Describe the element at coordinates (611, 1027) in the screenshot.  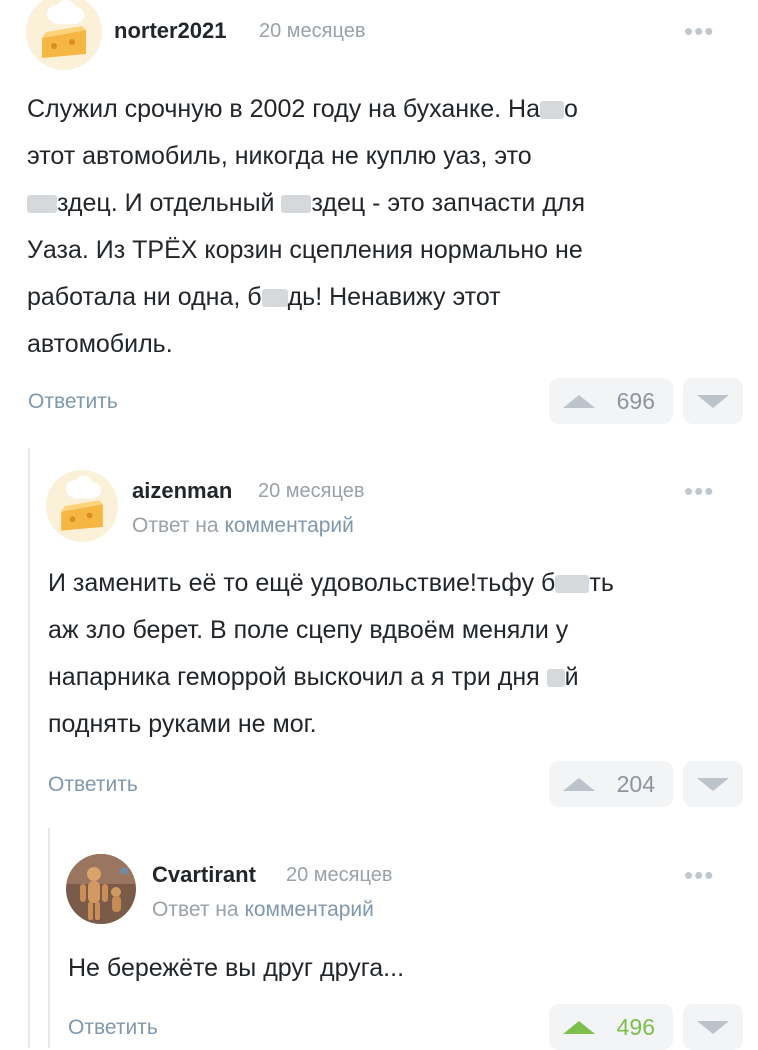
I see `upvote-button: 496` at that location.